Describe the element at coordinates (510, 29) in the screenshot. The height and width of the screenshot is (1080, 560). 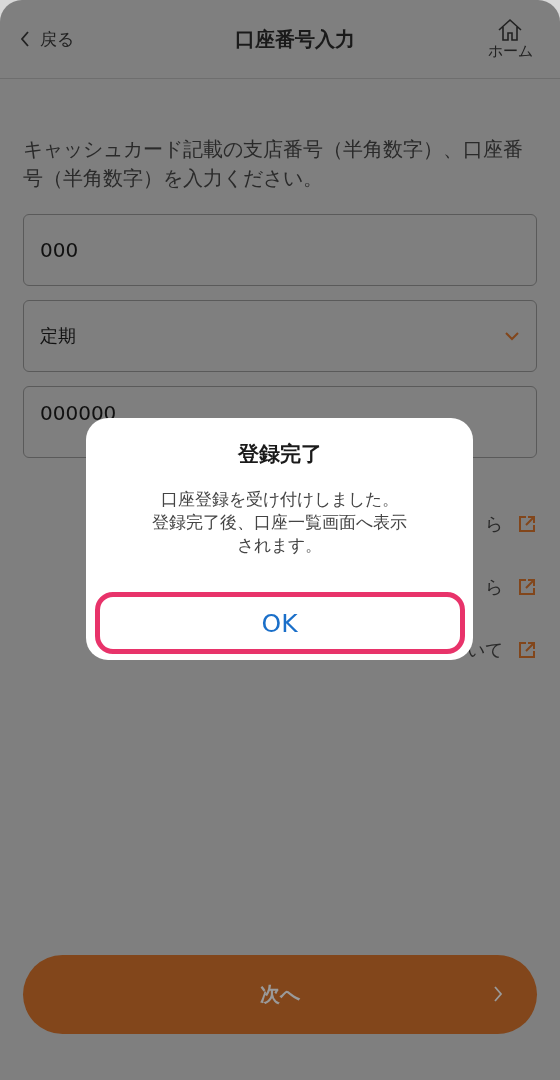
I see `home-icon` at that location.